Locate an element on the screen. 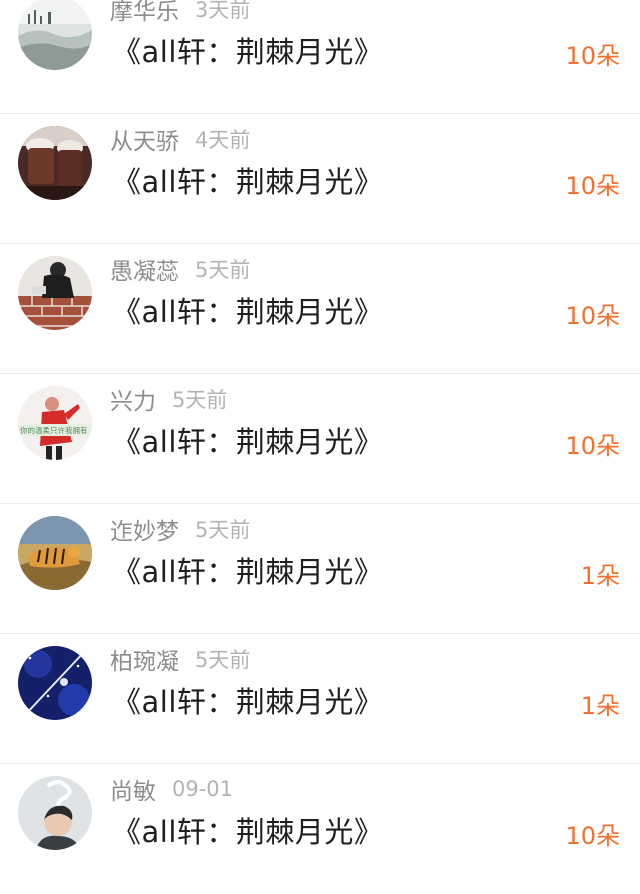  timestamp: 09-01 is located at coordinates (203, 789).